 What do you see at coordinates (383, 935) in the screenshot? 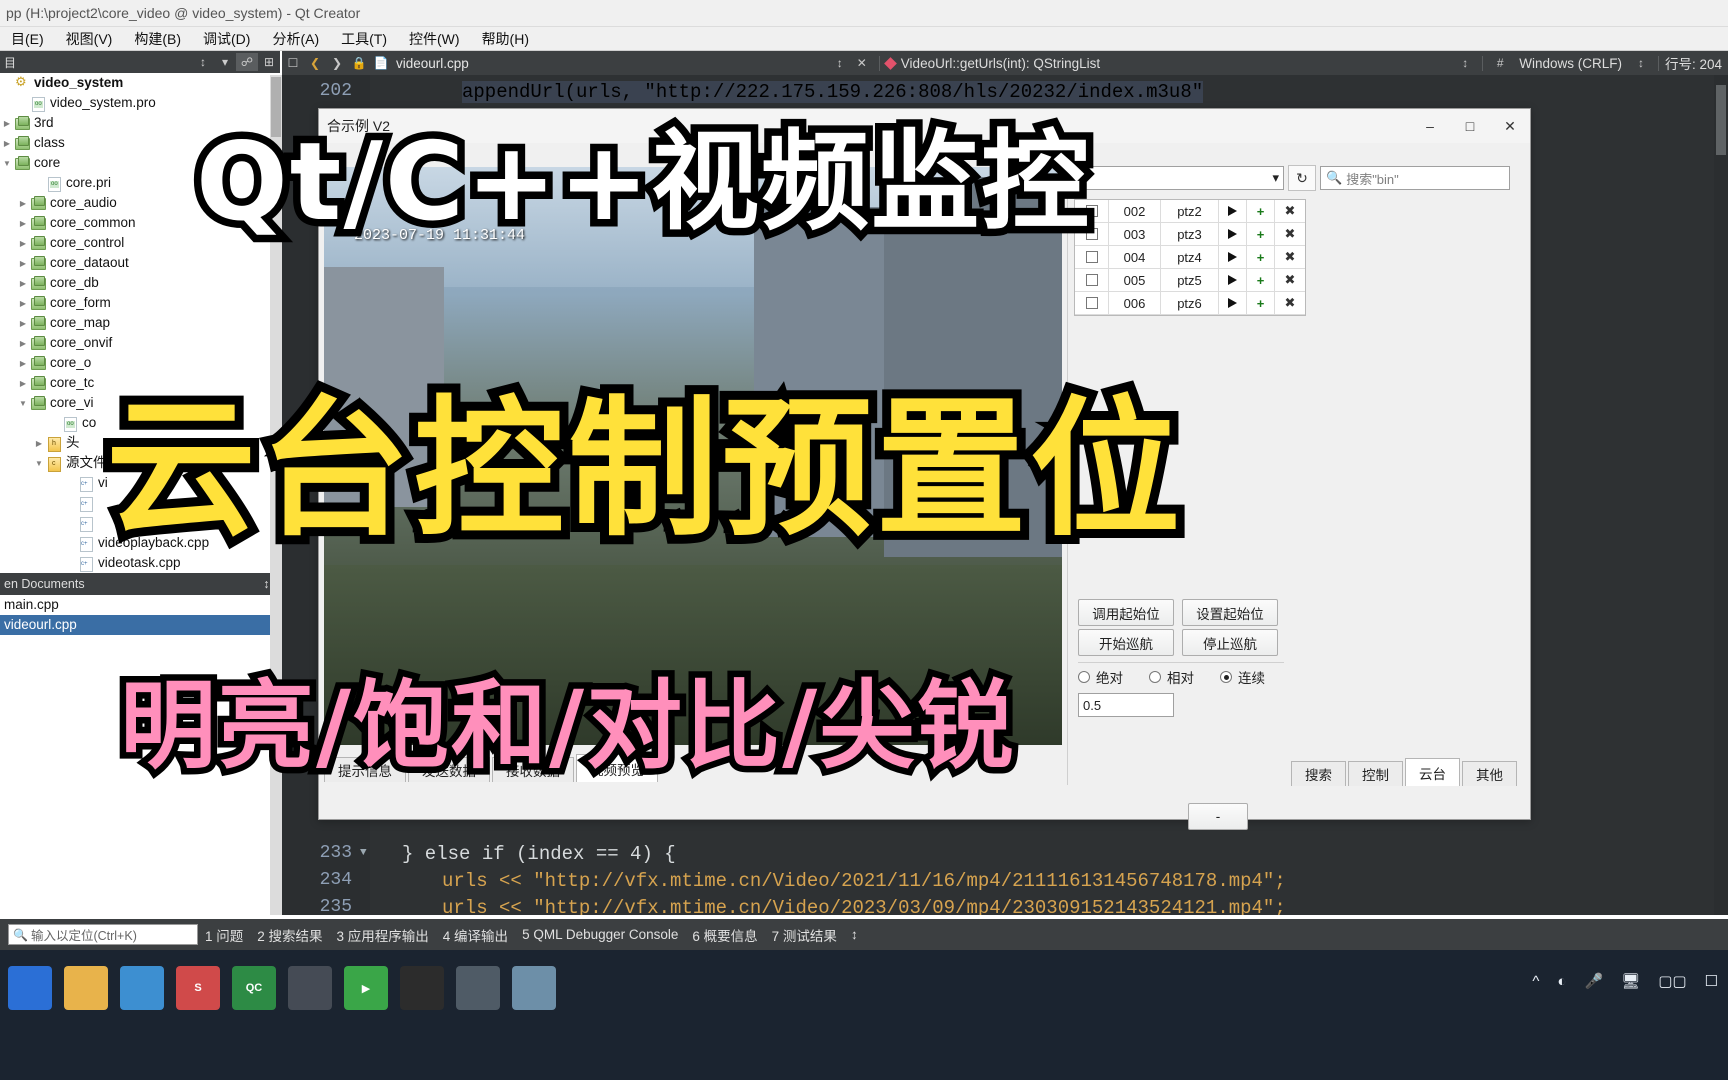
I see `status-item-app-output: 3 应用程序输出` at bounding box center [383, 935].